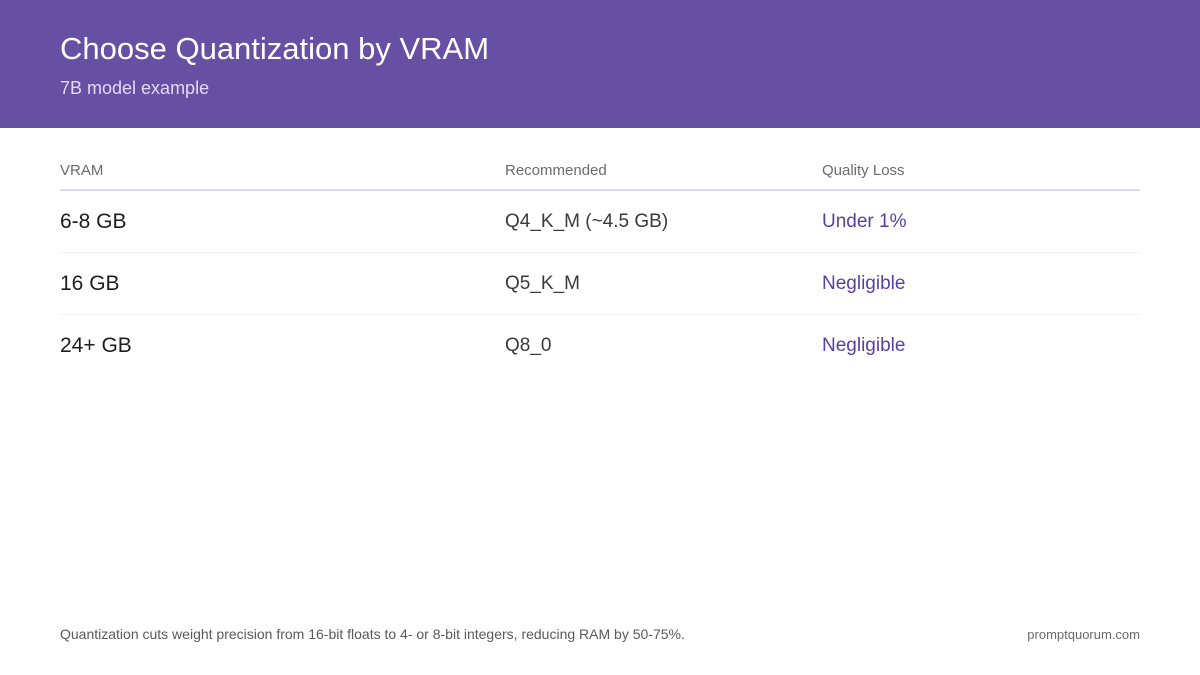 Image resolution: width=1200 pixels, height=675 pixels. What do you see at coordinates (93, 221) in the screenshot?
I see `cell-vram: 6-8 GB` at bounding box center [93, 221].